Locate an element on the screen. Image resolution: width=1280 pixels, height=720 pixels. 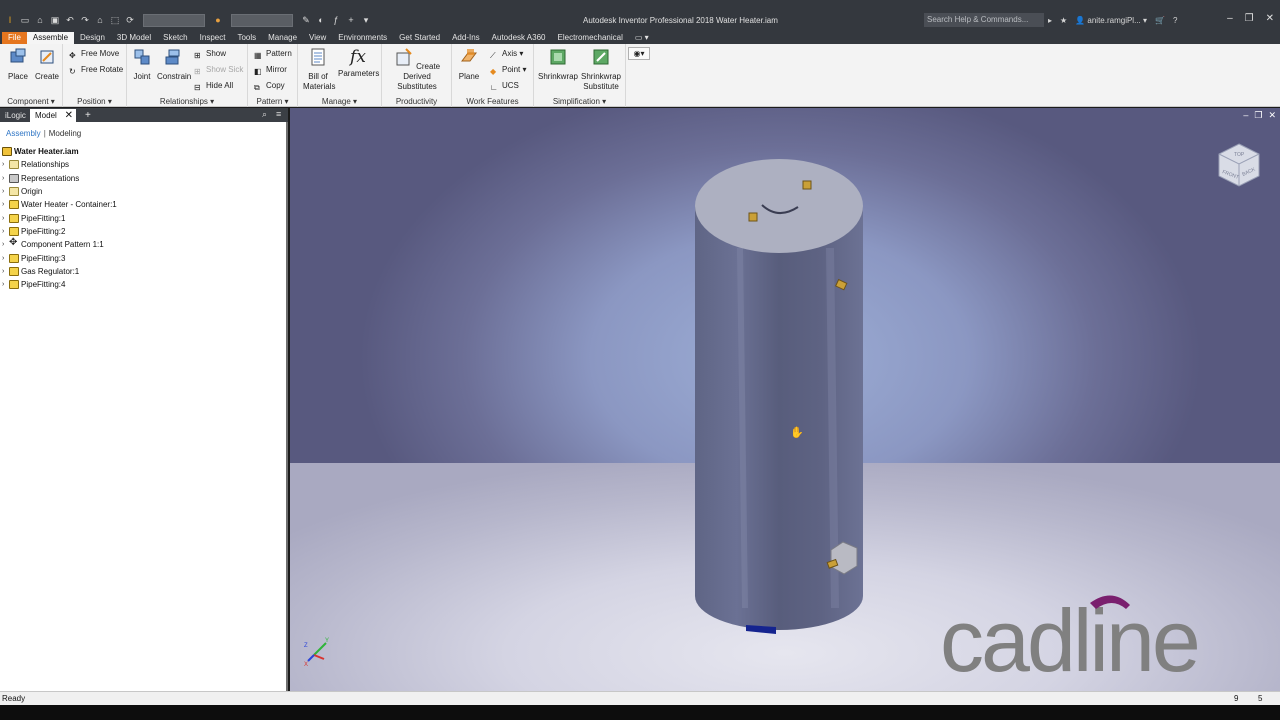
tree-item: › Representations is located at coordinates (144, 178).